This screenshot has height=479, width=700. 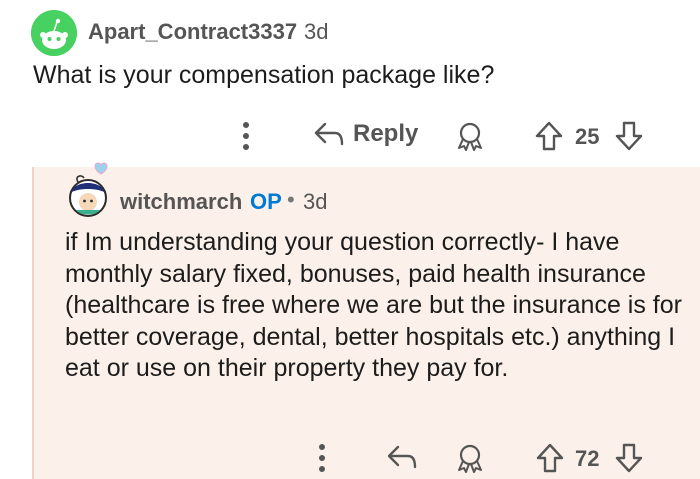 I want to click on vote-score: 25, so click(x=587, y=136).